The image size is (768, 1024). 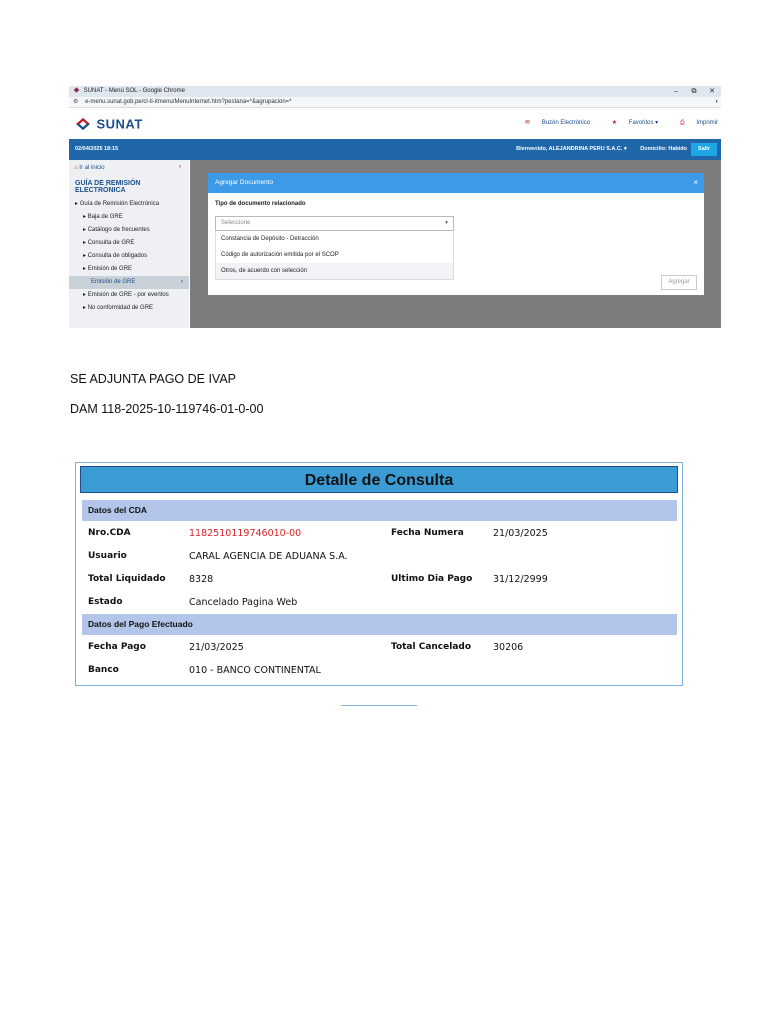 What do you see at coordinates (109, 533) in the screenshot?
I see `nro-cda-label: Nro.CDA` at bounding box center [109, 533].